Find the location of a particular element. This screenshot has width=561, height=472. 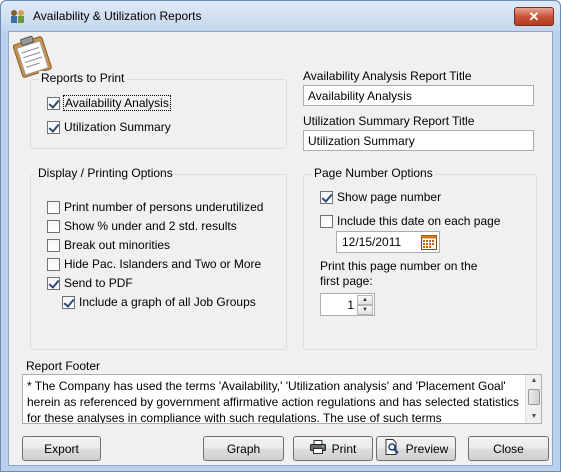

footer-scrollbar: ▲ ▼ is located at coordinates (533, 399).